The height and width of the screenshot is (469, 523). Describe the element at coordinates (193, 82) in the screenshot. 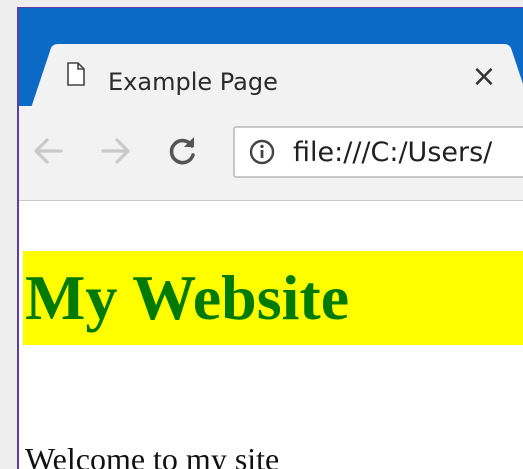

I see `tab-title: Example Page` at that location.